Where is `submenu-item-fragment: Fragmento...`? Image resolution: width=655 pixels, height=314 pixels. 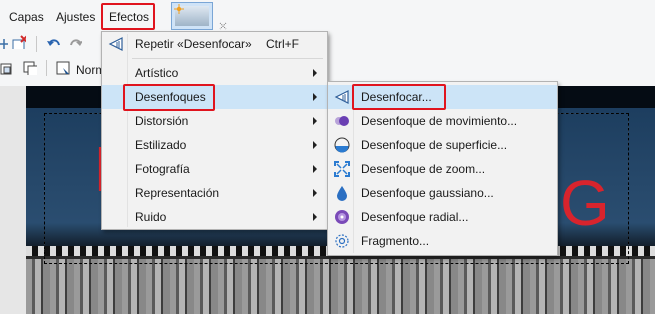 submenu-item-fragment: Fragmento... is located at coordinates (442, 241).